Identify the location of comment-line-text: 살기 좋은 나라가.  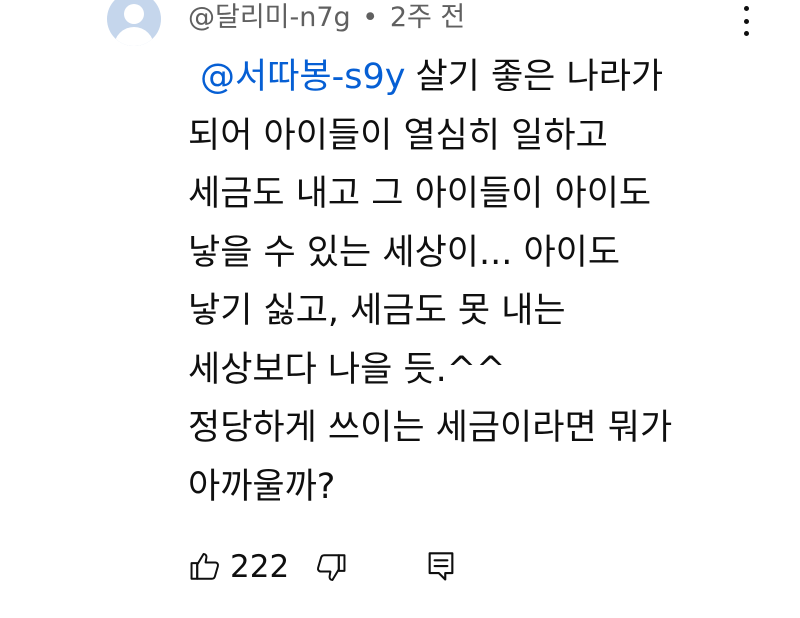
(539, 77).